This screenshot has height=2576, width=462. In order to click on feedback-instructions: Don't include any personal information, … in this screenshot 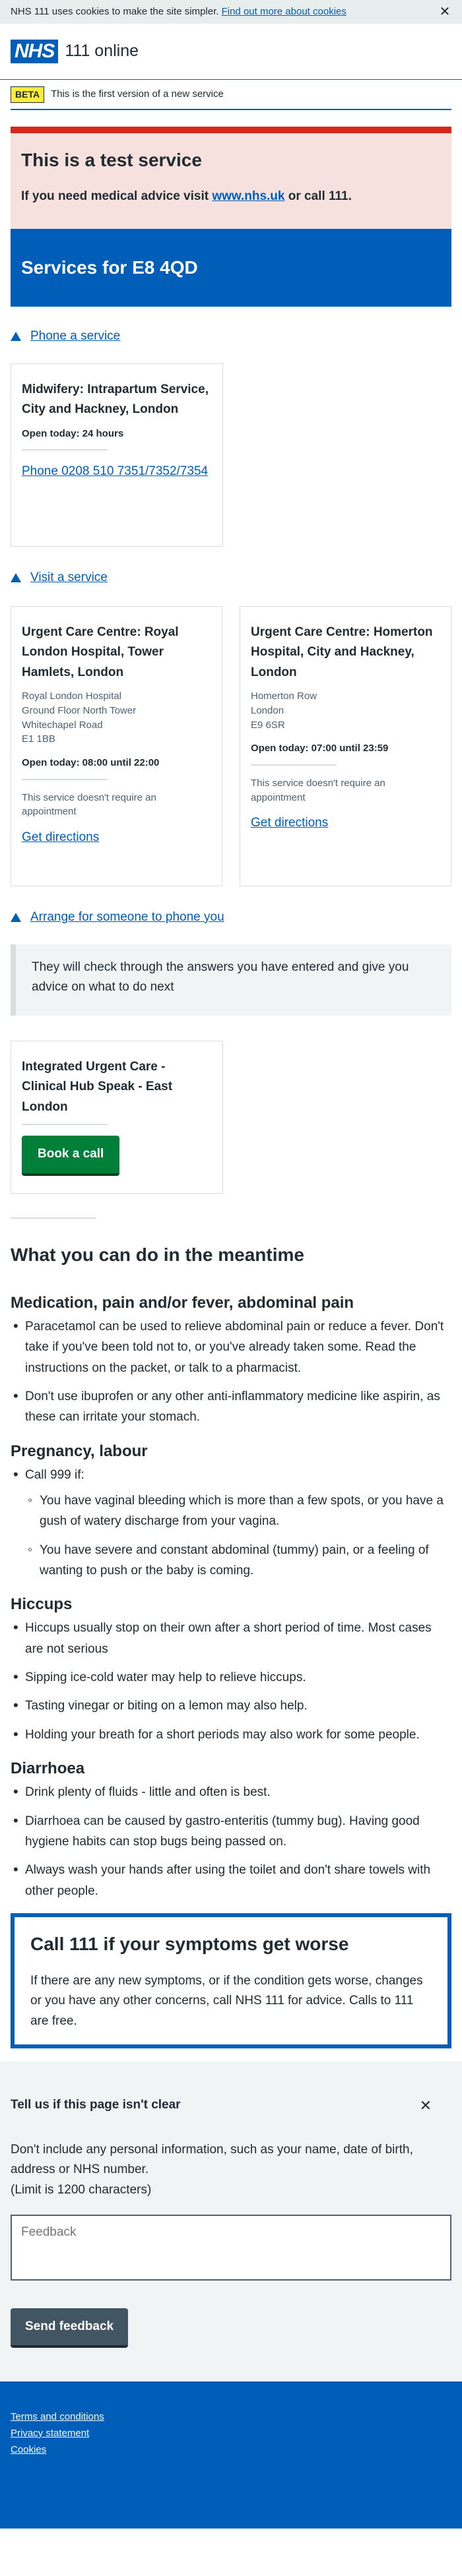, I will do `click(231, 2170)`.